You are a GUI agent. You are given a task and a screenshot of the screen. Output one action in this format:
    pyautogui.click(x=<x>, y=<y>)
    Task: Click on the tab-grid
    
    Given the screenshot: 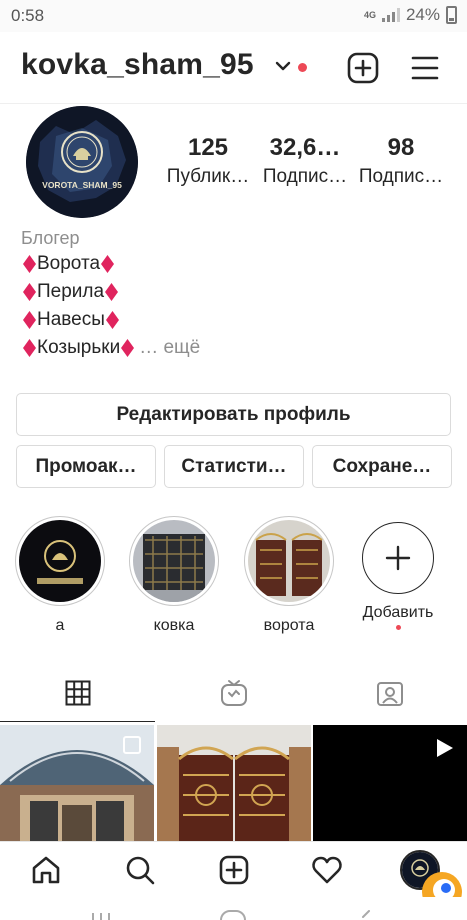 What is the action you would take?
    pyautogui.click(x=77, y=693)
    